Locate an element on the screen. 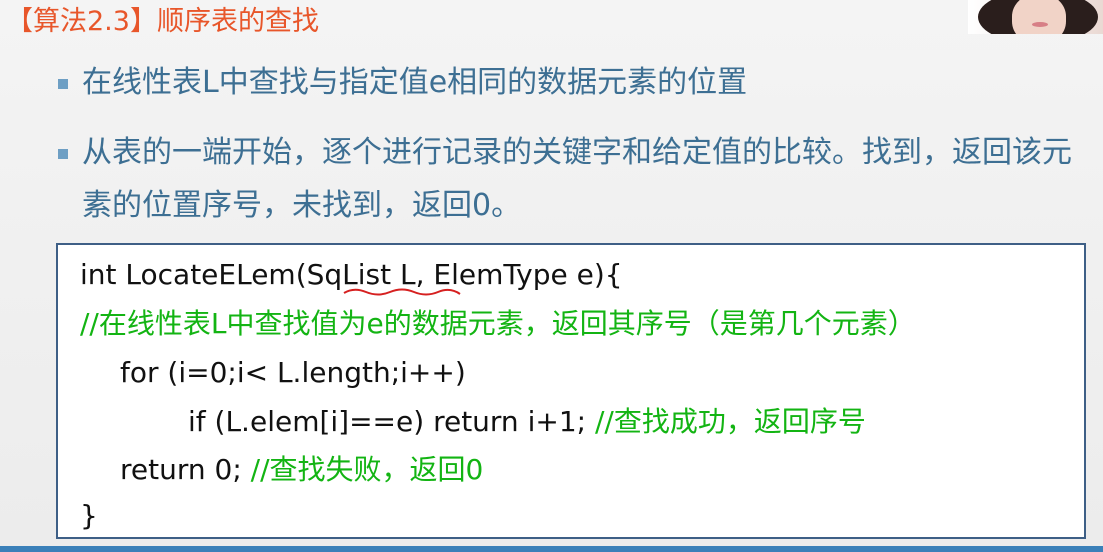 The image size is (1103, 552). code-text: if (L.elem[i]==e) return i+1; is located at coordinates (391, 421).